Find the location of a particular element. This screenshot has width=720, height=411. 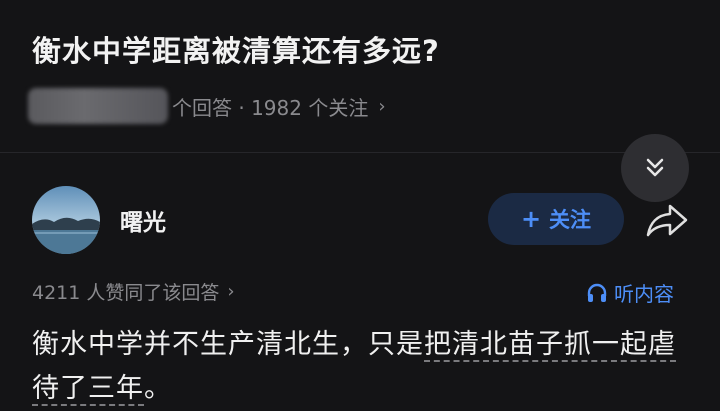

blurred-answer-count is located at coordinates (98, 106).